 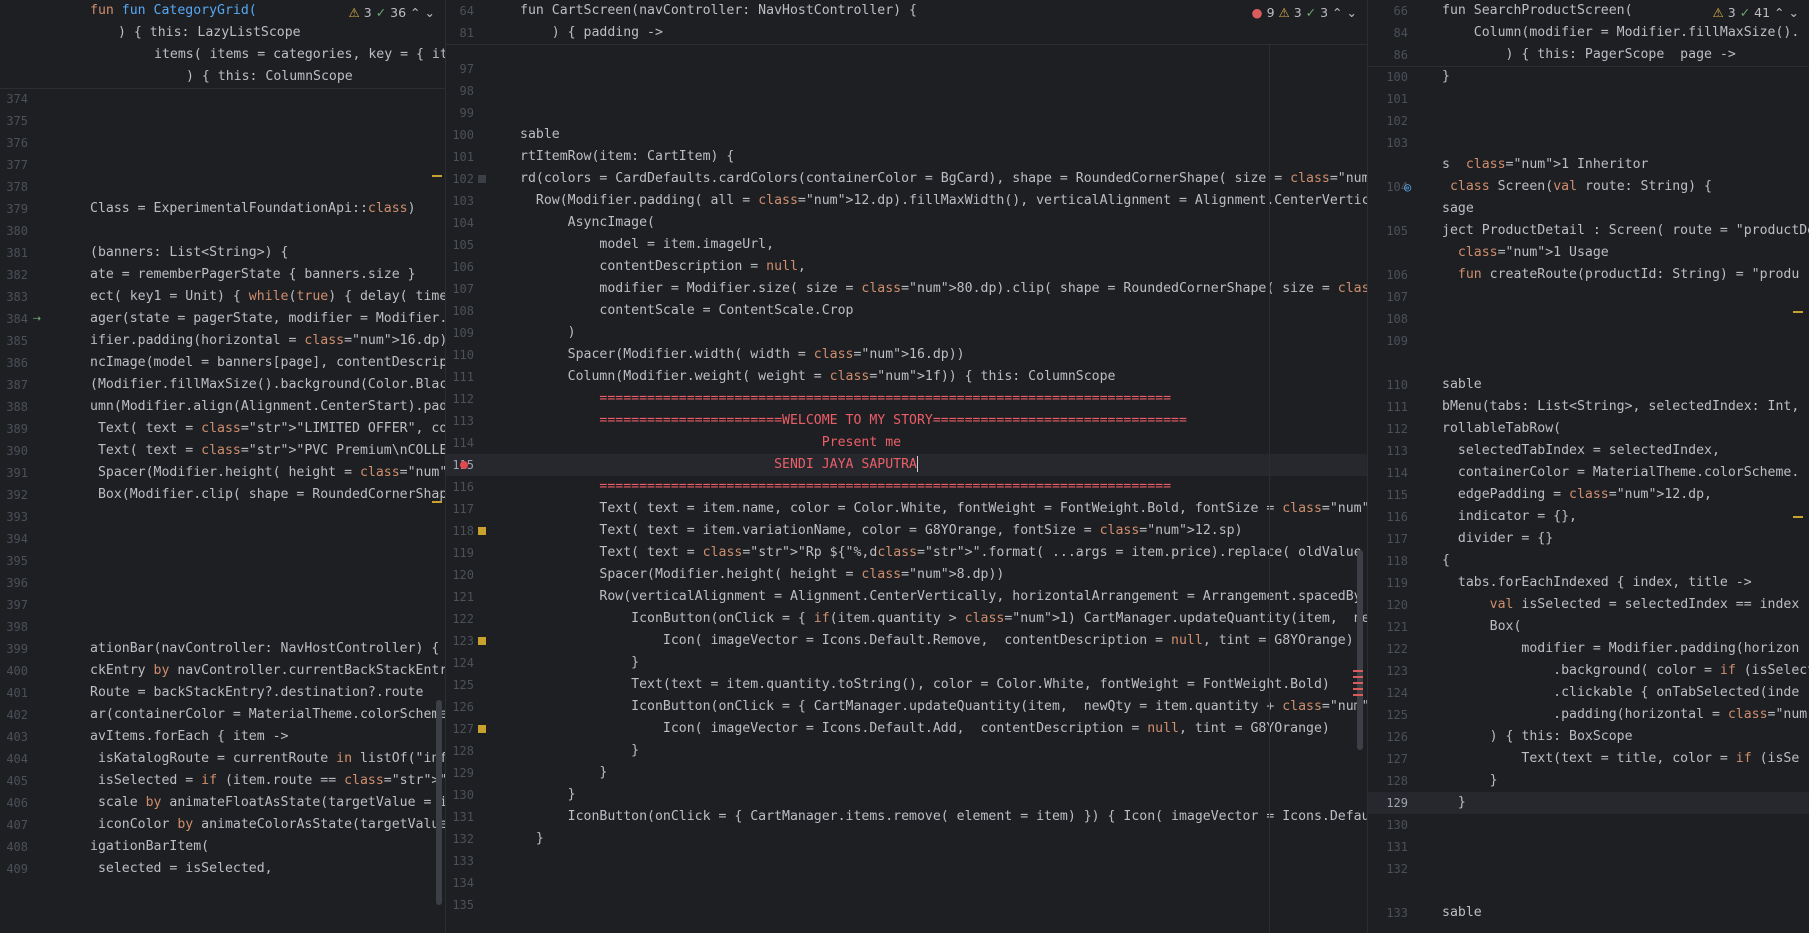 What do you see at coordinates (1352, 12) in the screenshot?
I see `chevron-down-icon: ⌄` at bounding box center [1352, 12].